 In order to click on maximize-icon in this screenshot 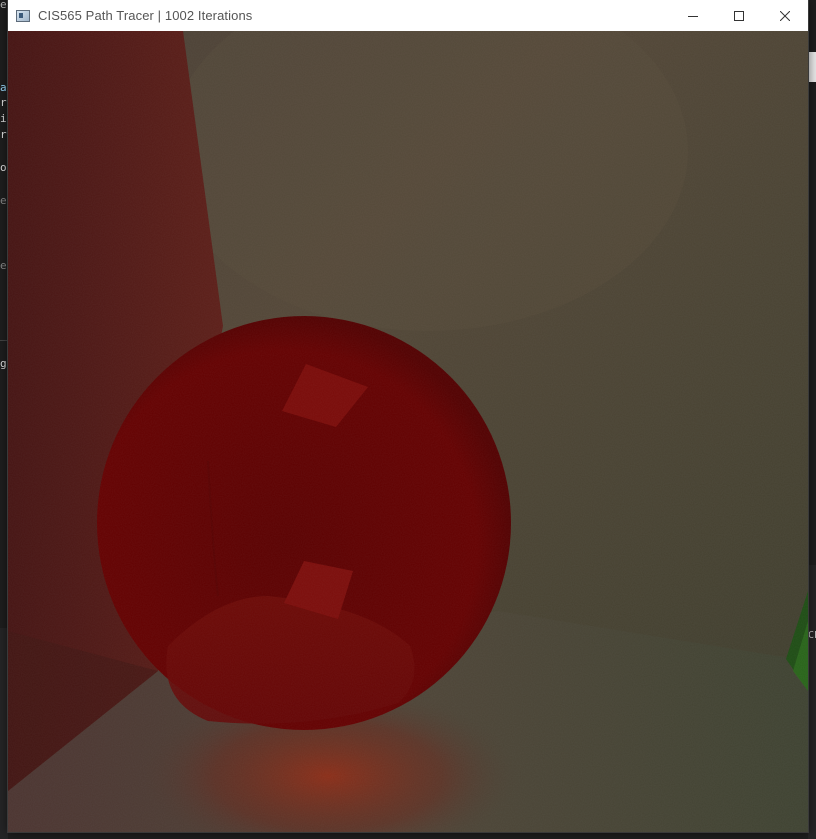, I will do `click(739, 15)`.